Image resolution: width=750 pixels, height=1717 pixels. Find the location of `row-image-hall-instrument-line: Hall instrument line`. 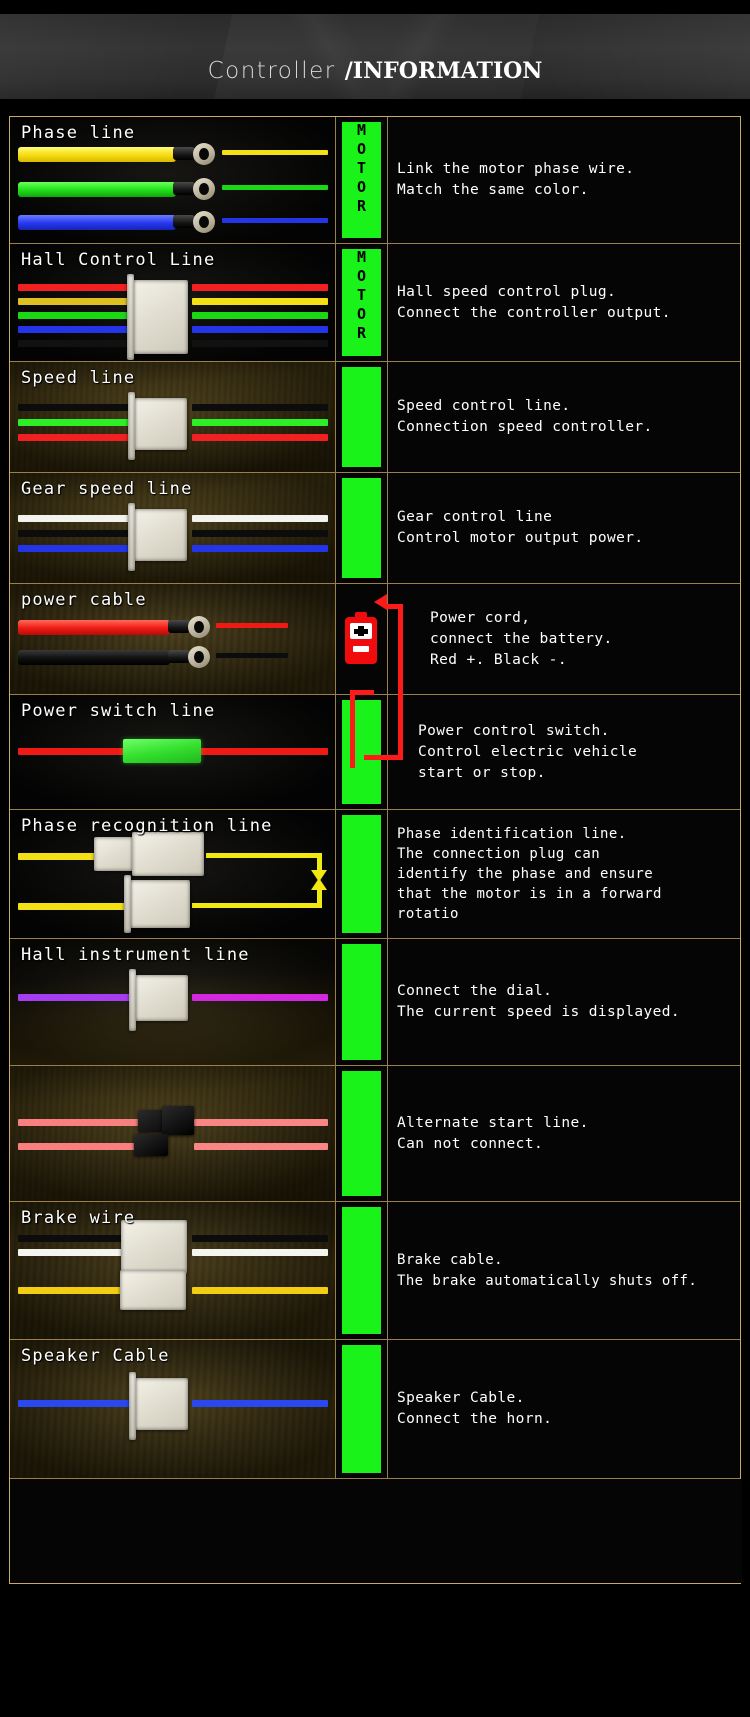

row-image-hall-instrument-line: Hall instrument line is located at coordinates (173, 1002).